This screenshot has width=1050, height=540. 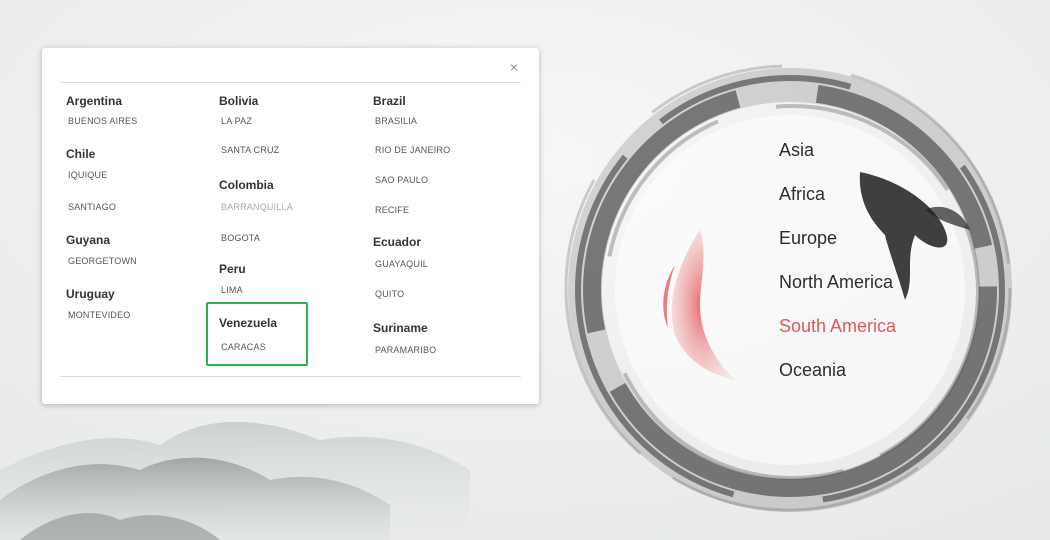 I want to click on city-lima: LIMA, so click(x=232, y=290).